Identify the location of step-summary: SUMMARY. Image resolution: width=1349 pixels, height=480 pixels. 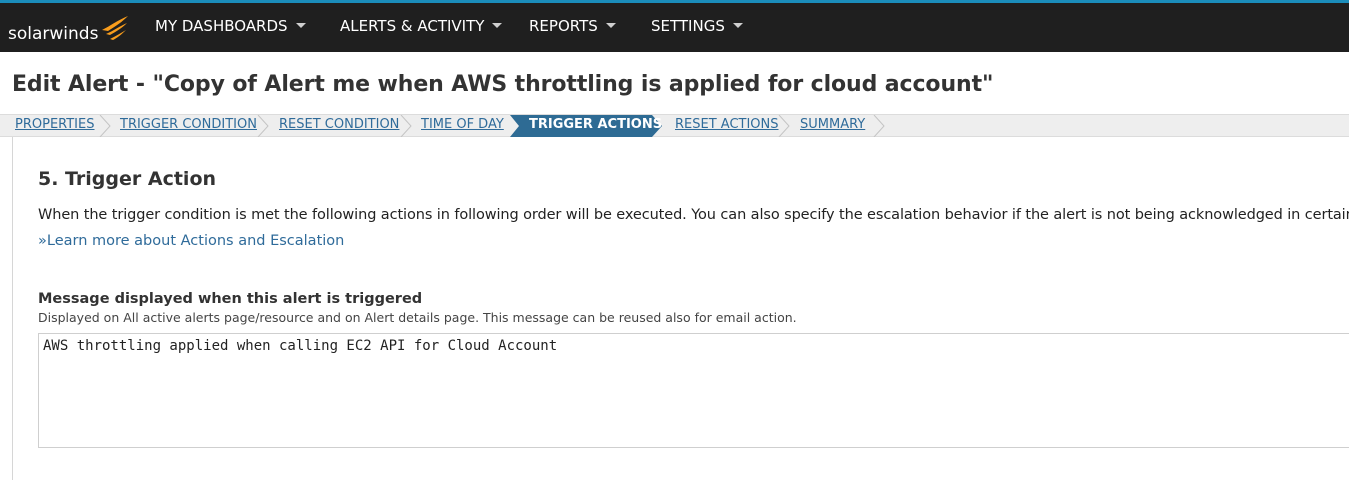
(832, 124).